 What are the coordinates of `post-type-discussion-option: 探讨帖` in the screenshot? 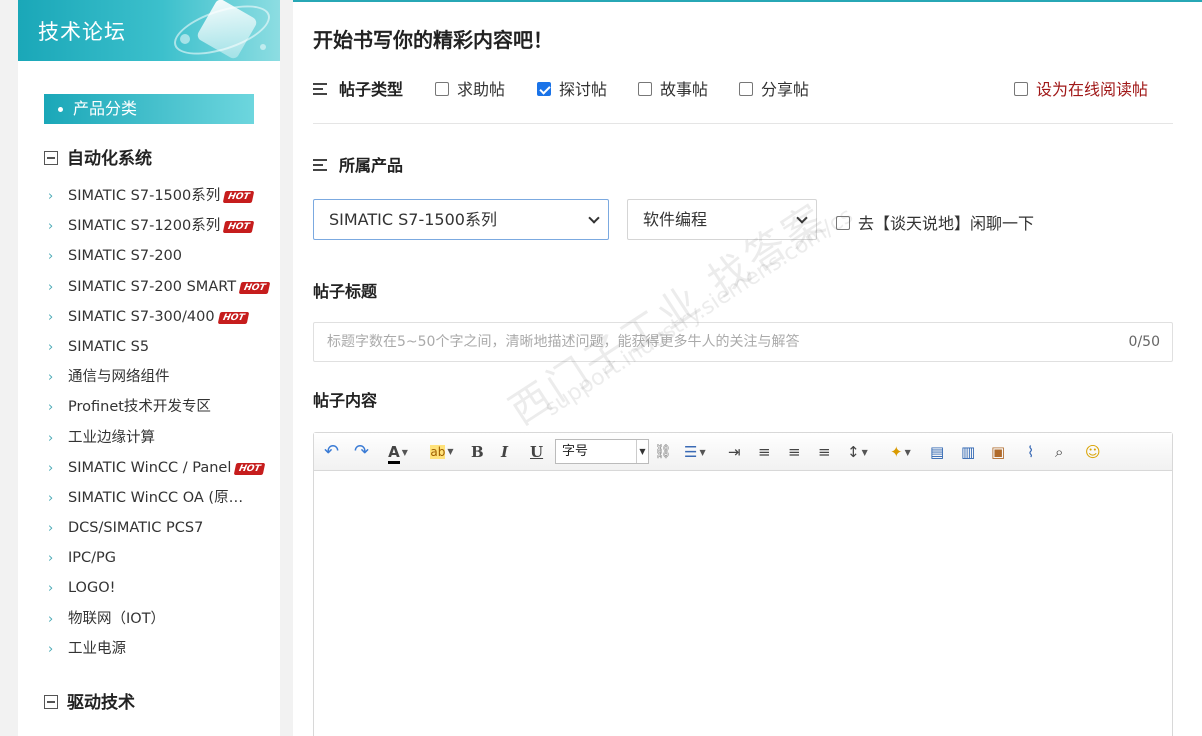 It's located at (572, 88).